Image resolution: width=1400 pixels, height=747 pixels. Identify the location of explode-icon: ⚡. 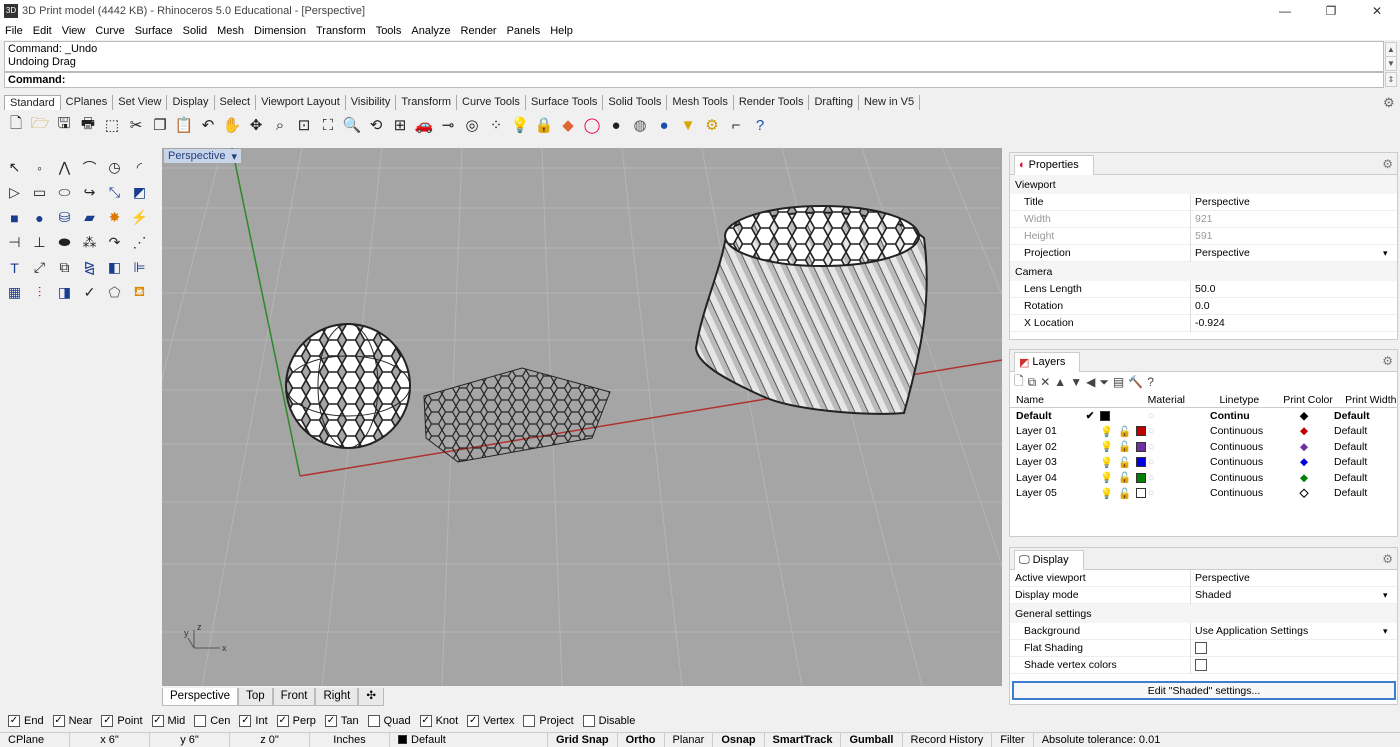
(139, 217).